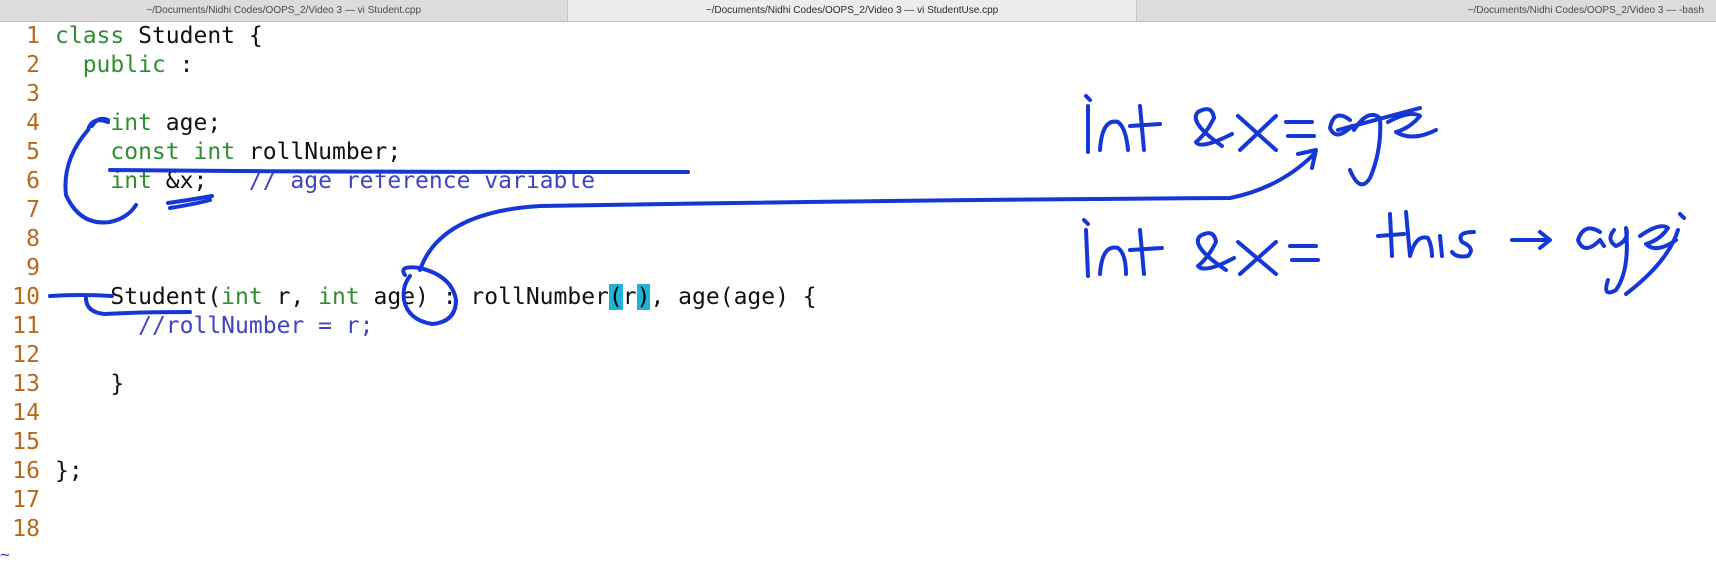 The height and width of the screenshot is (576, 1716). What do you see at coordinates (26, 471) in the screenshot?
I see `line-number: 16` at bounding box center [26, 471].